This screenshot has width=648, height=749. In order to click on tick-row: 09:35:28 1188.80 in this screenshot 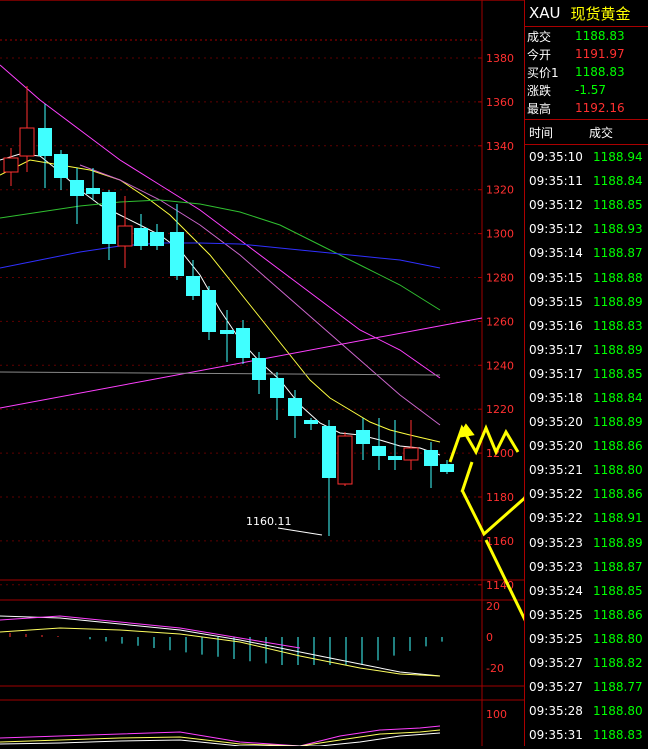, I will do `click(586, 711)`.